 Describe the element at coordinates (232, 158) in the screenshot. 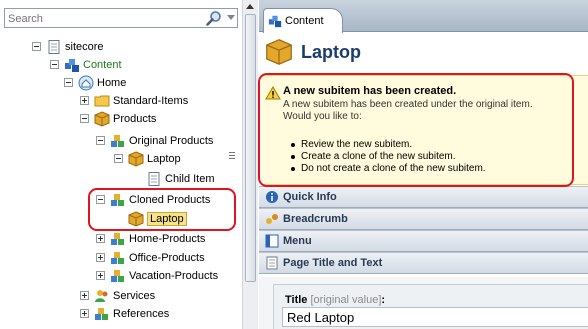

I see `splitter-grip` at that location.